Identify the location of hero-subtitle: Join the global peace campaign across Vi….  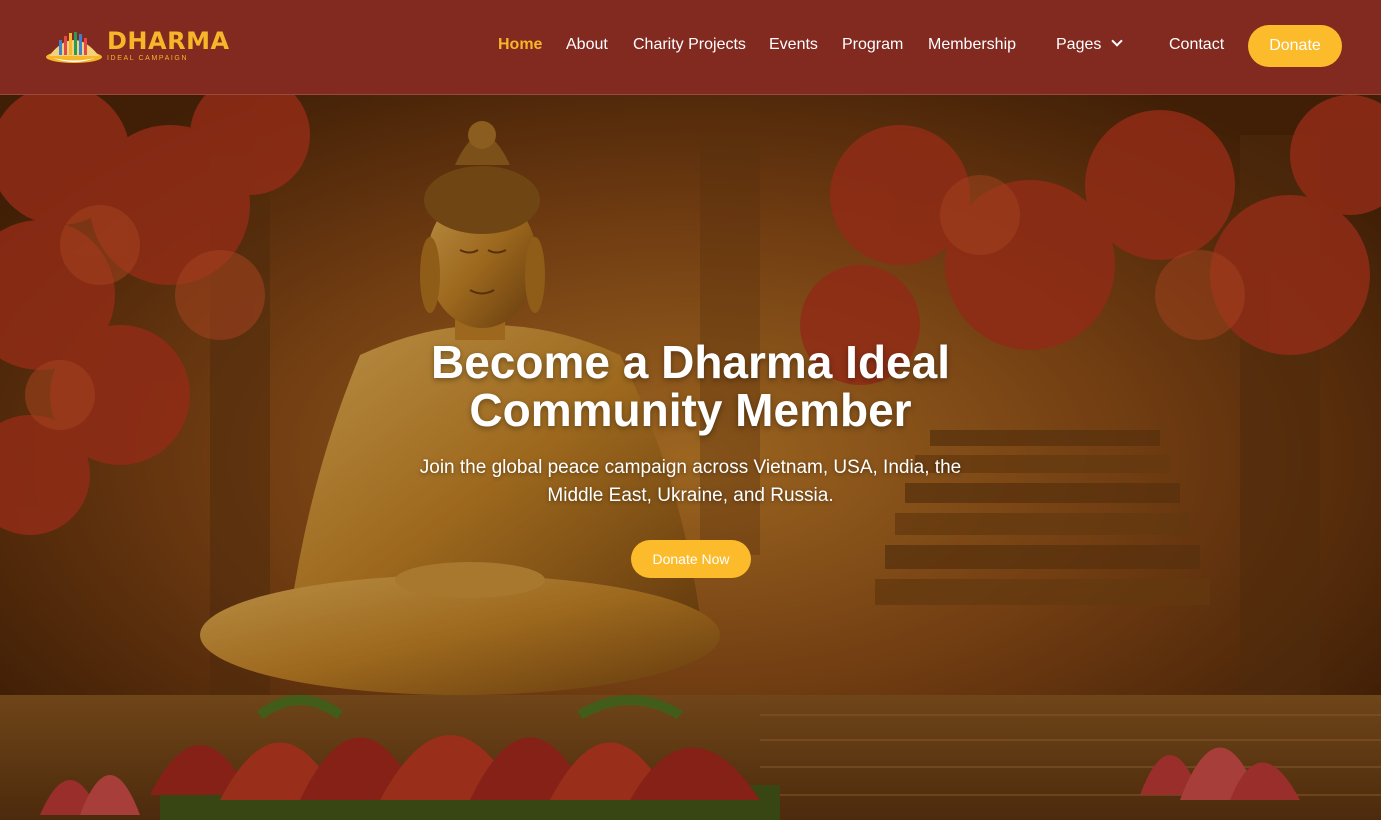
(690, 481).